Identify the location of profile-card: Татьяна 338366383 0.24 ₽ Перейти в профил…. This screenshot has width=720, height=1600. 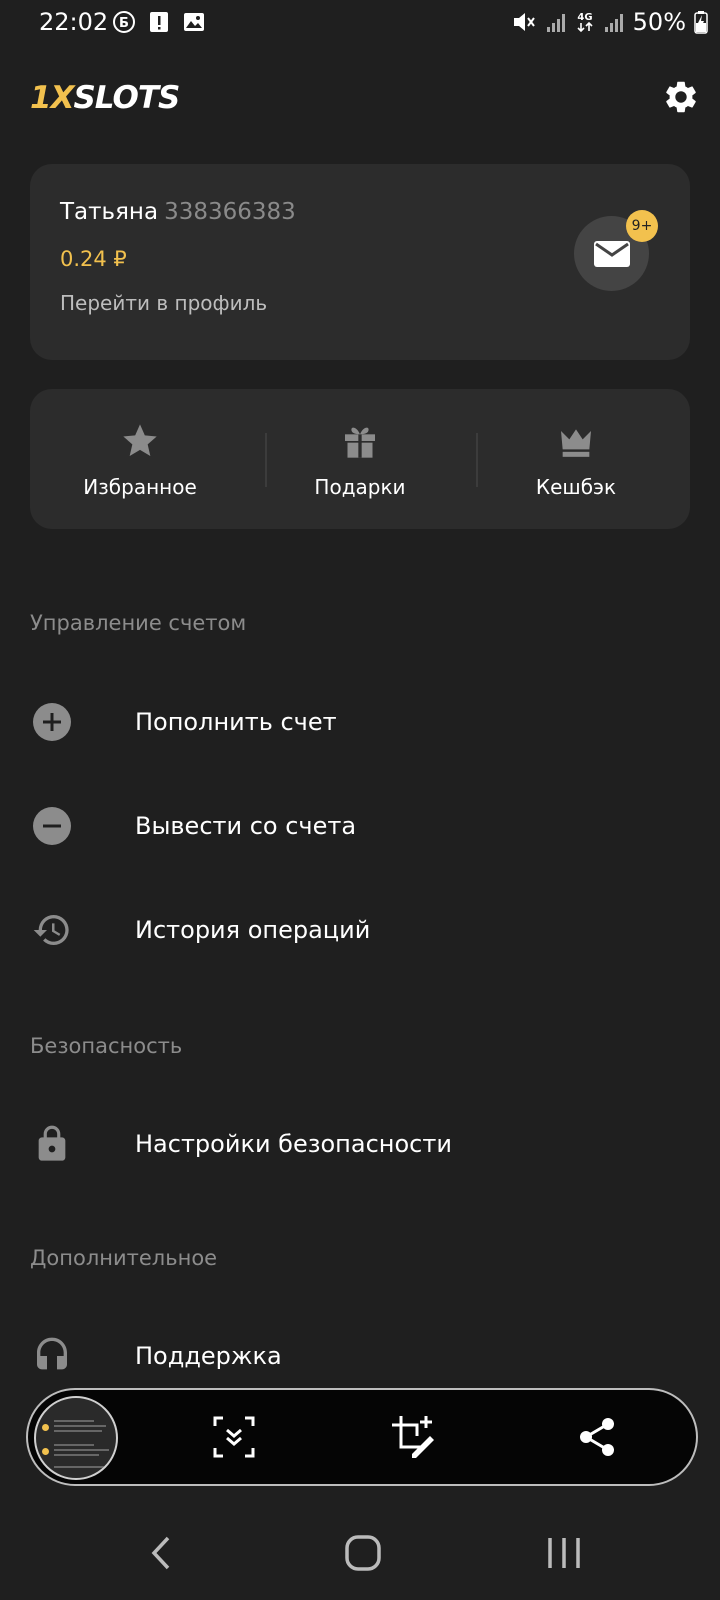
(360, 262).